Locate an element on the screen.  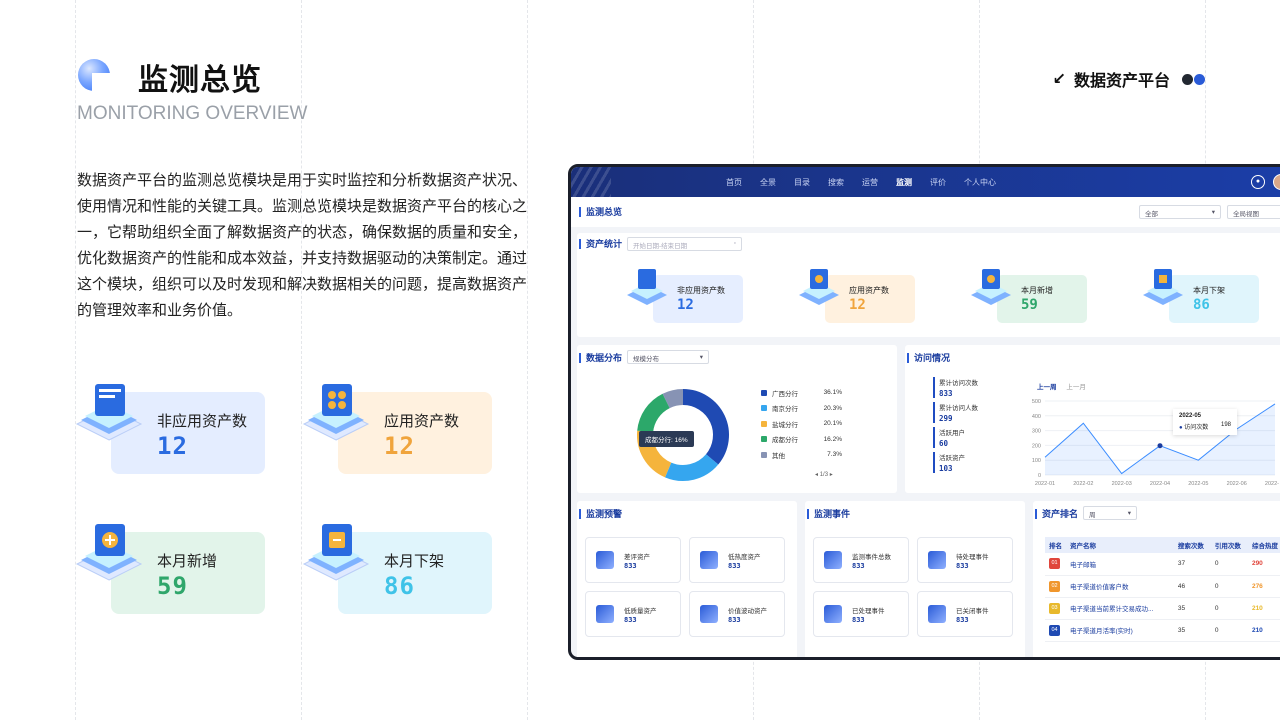
line-area is located at coordinates (1160, 439).